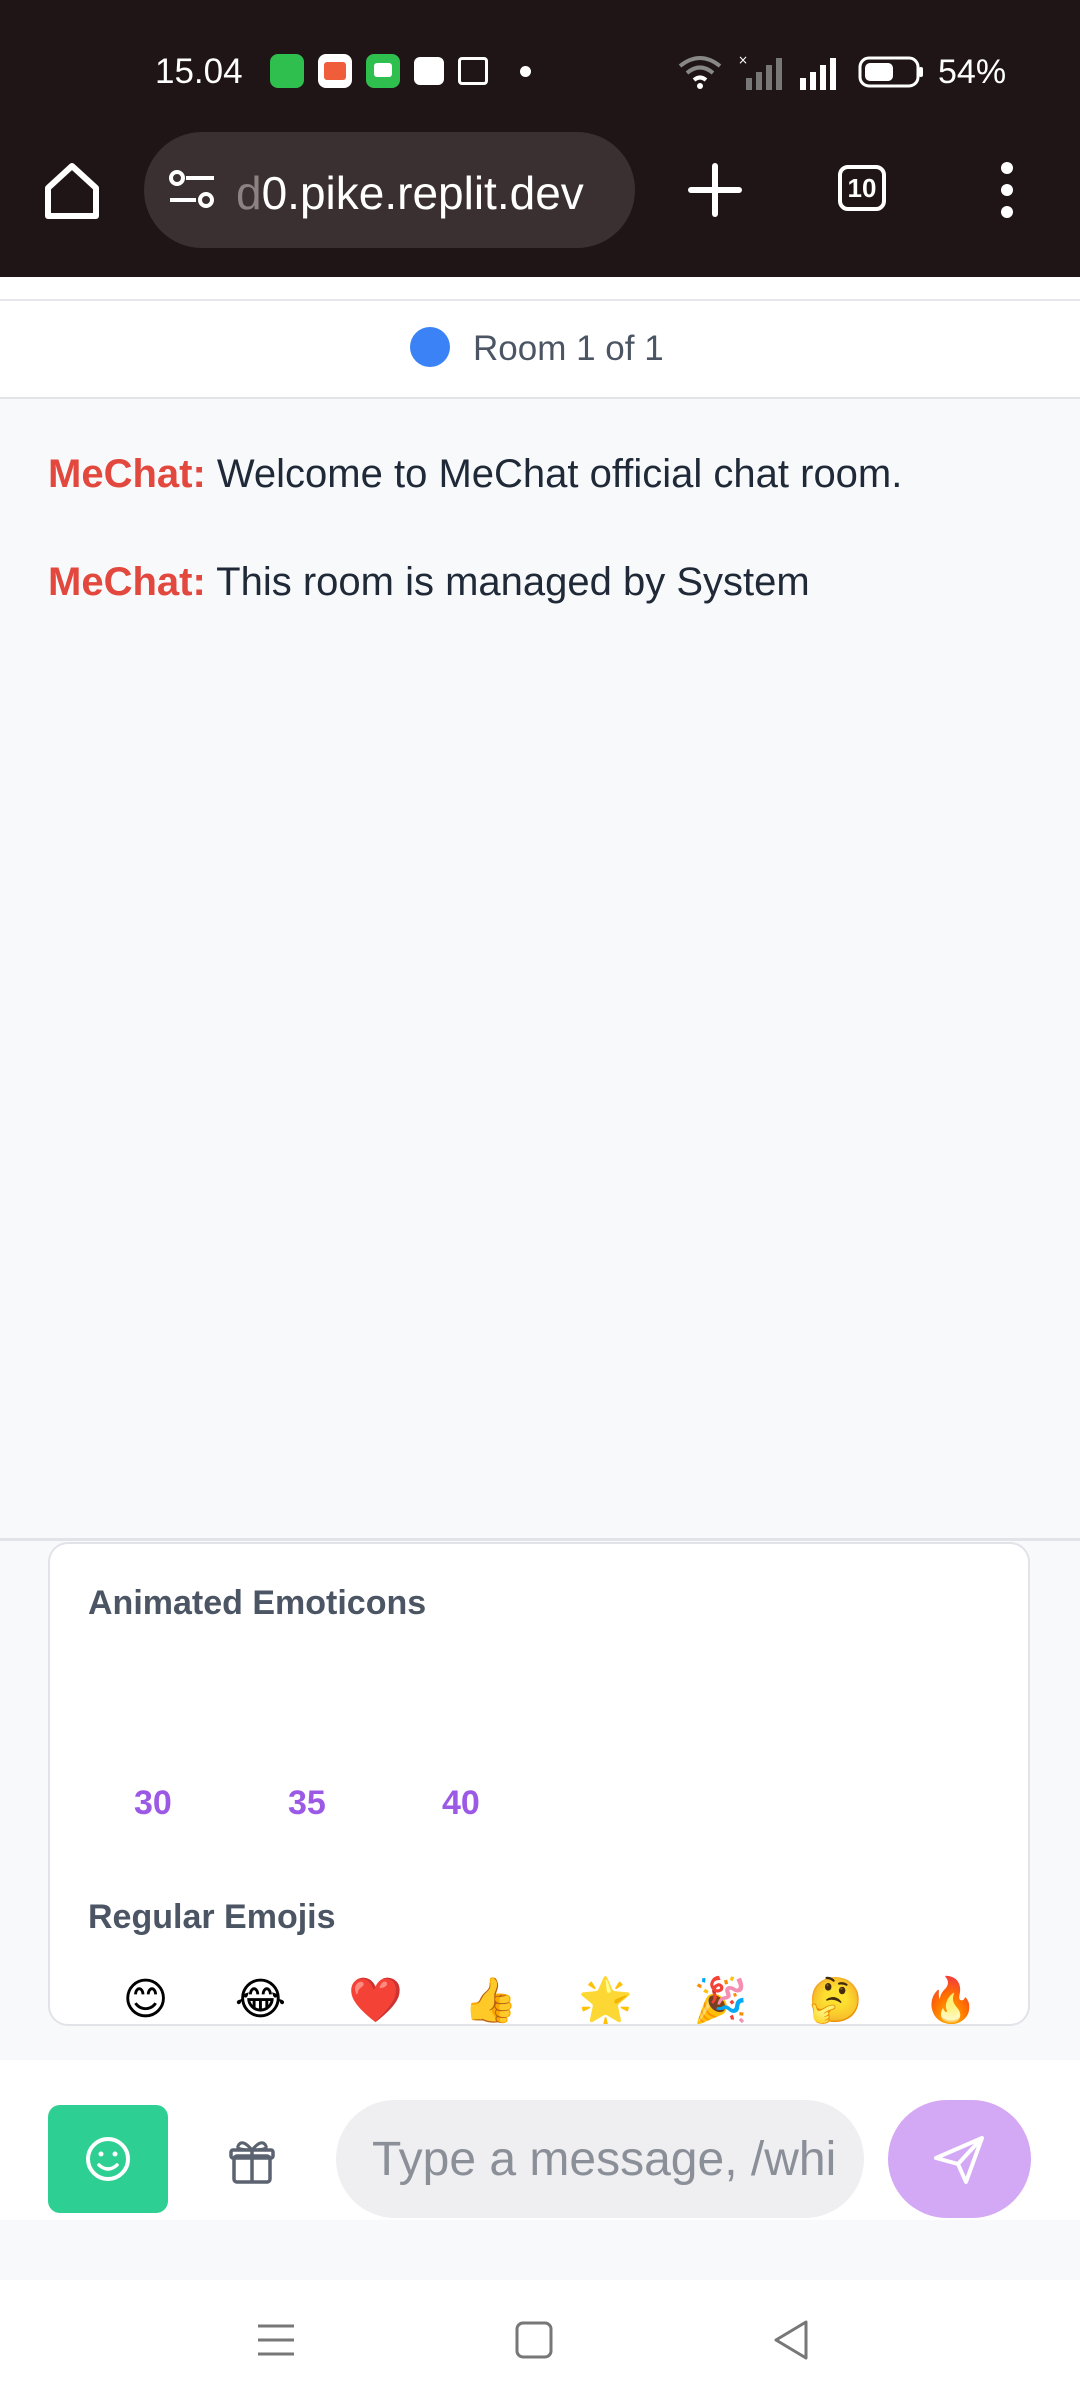 The width and height of the screenshot is (1080, 2400). I want to click on signal-icon, so click(818, 74).